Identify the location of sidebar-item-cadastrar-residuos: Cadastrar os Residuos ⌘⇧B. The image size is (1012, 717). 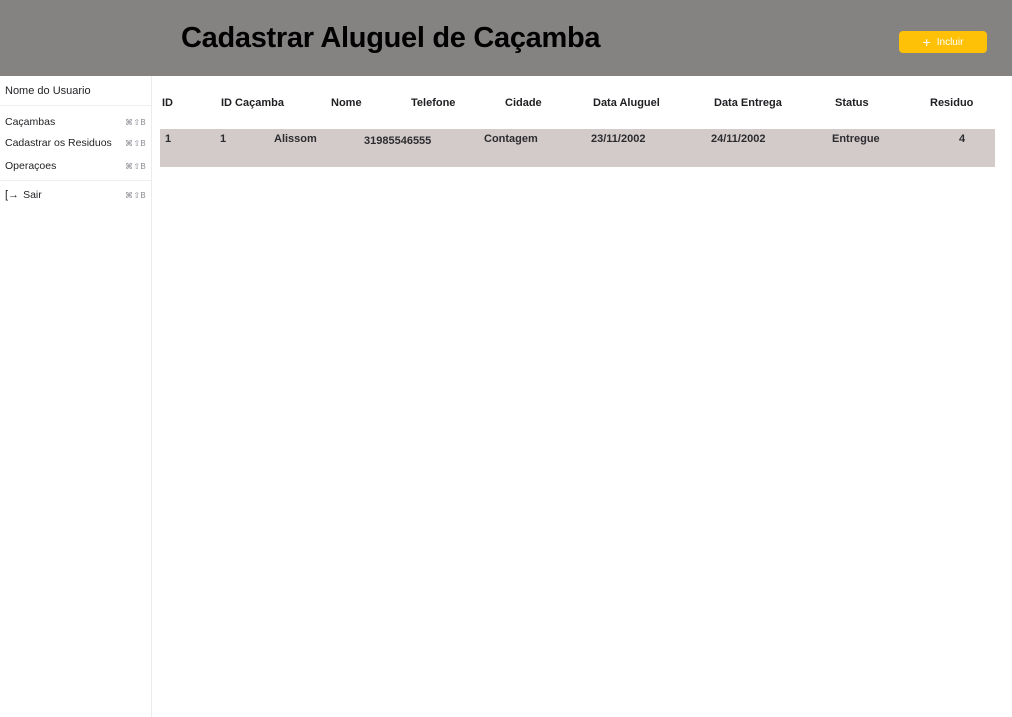
(75, 143).